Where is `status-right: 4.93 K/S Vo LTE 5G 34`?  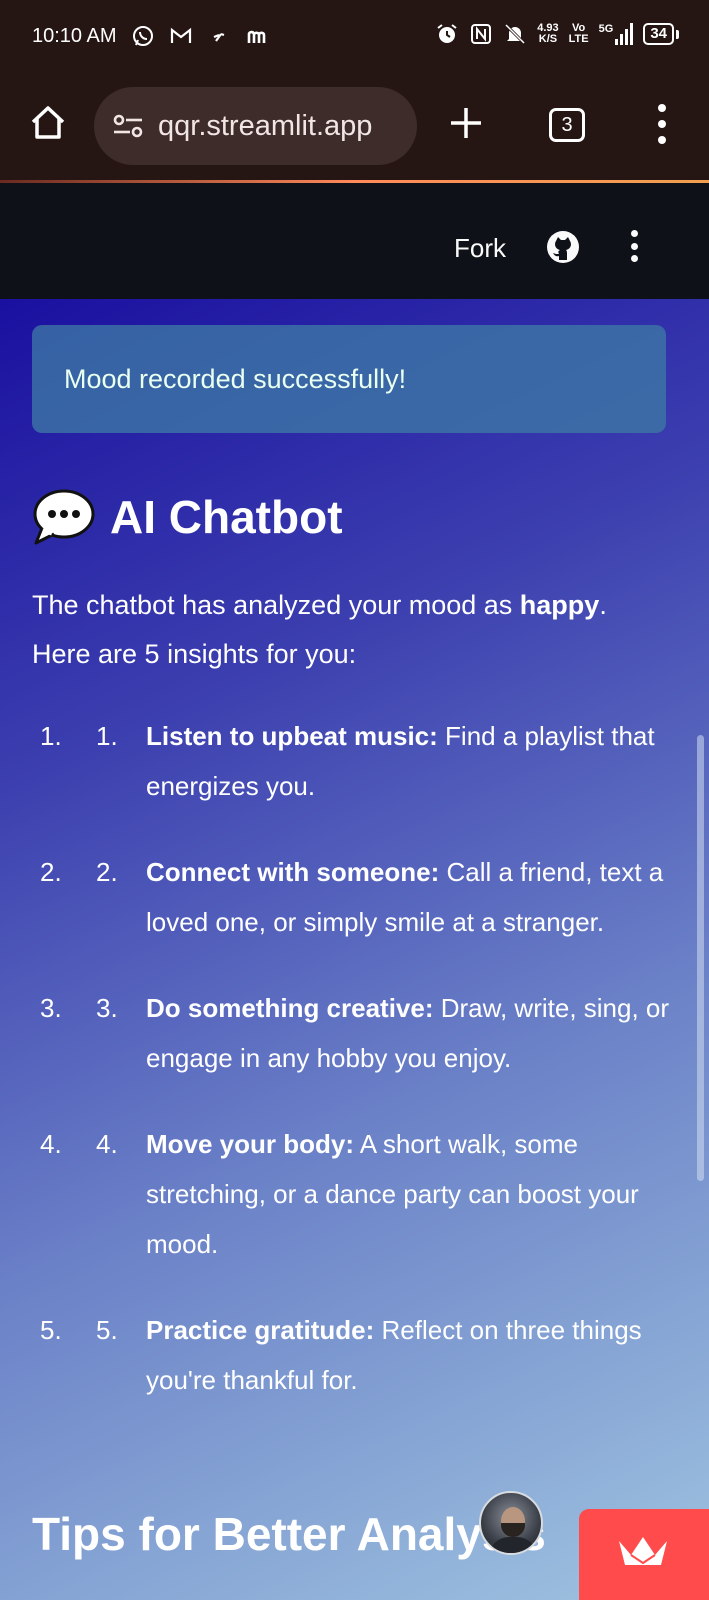 status-right: 4.93 K/S Vo LTE 5G 34 is located at coordinates (557, 34).